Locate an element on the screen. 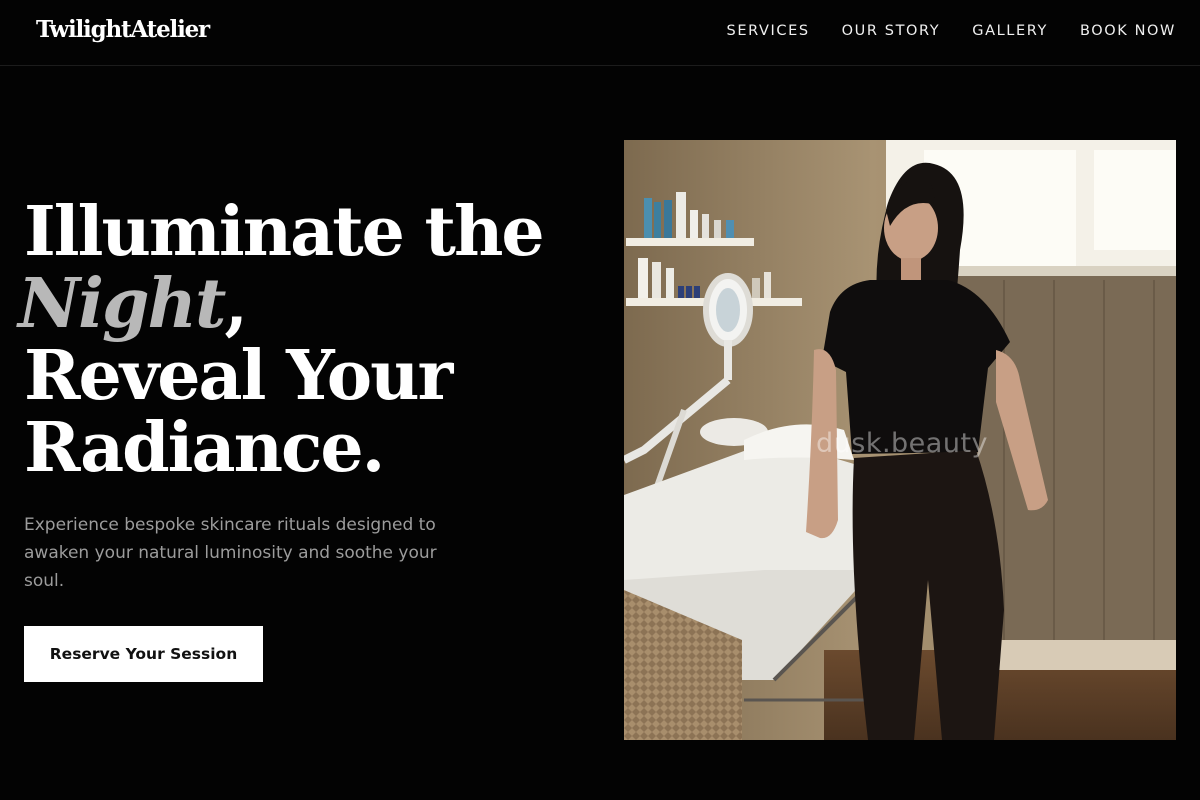 Image resolution: width=1200 pixels, height=800 pixels. shelf-upper is located at coordinates (690, 242).